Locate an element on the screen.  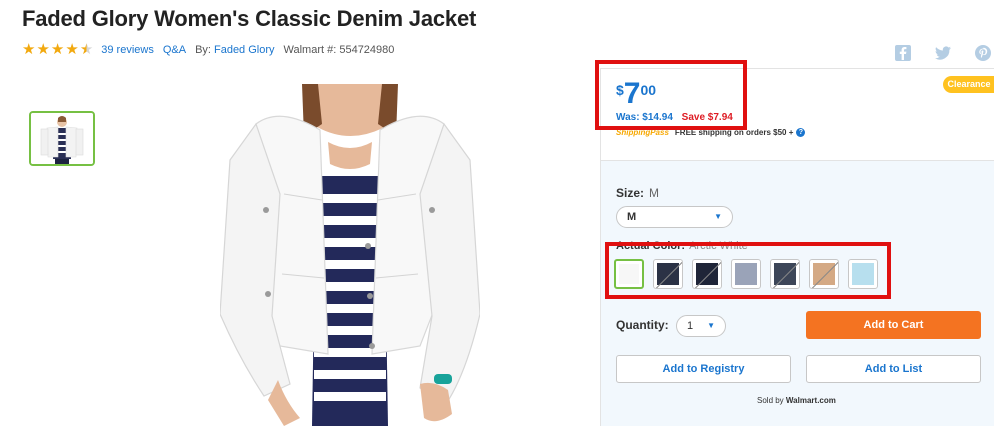
seller-name: Walmart.com is located at coordinates (810, 400).